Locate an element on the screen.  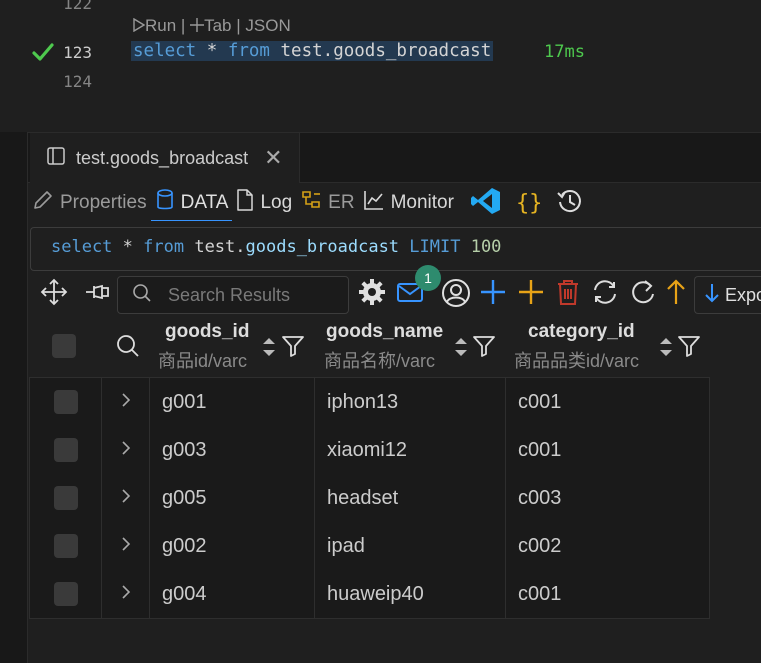
extra-toolbar: {} is located at coordinates (527, 203).